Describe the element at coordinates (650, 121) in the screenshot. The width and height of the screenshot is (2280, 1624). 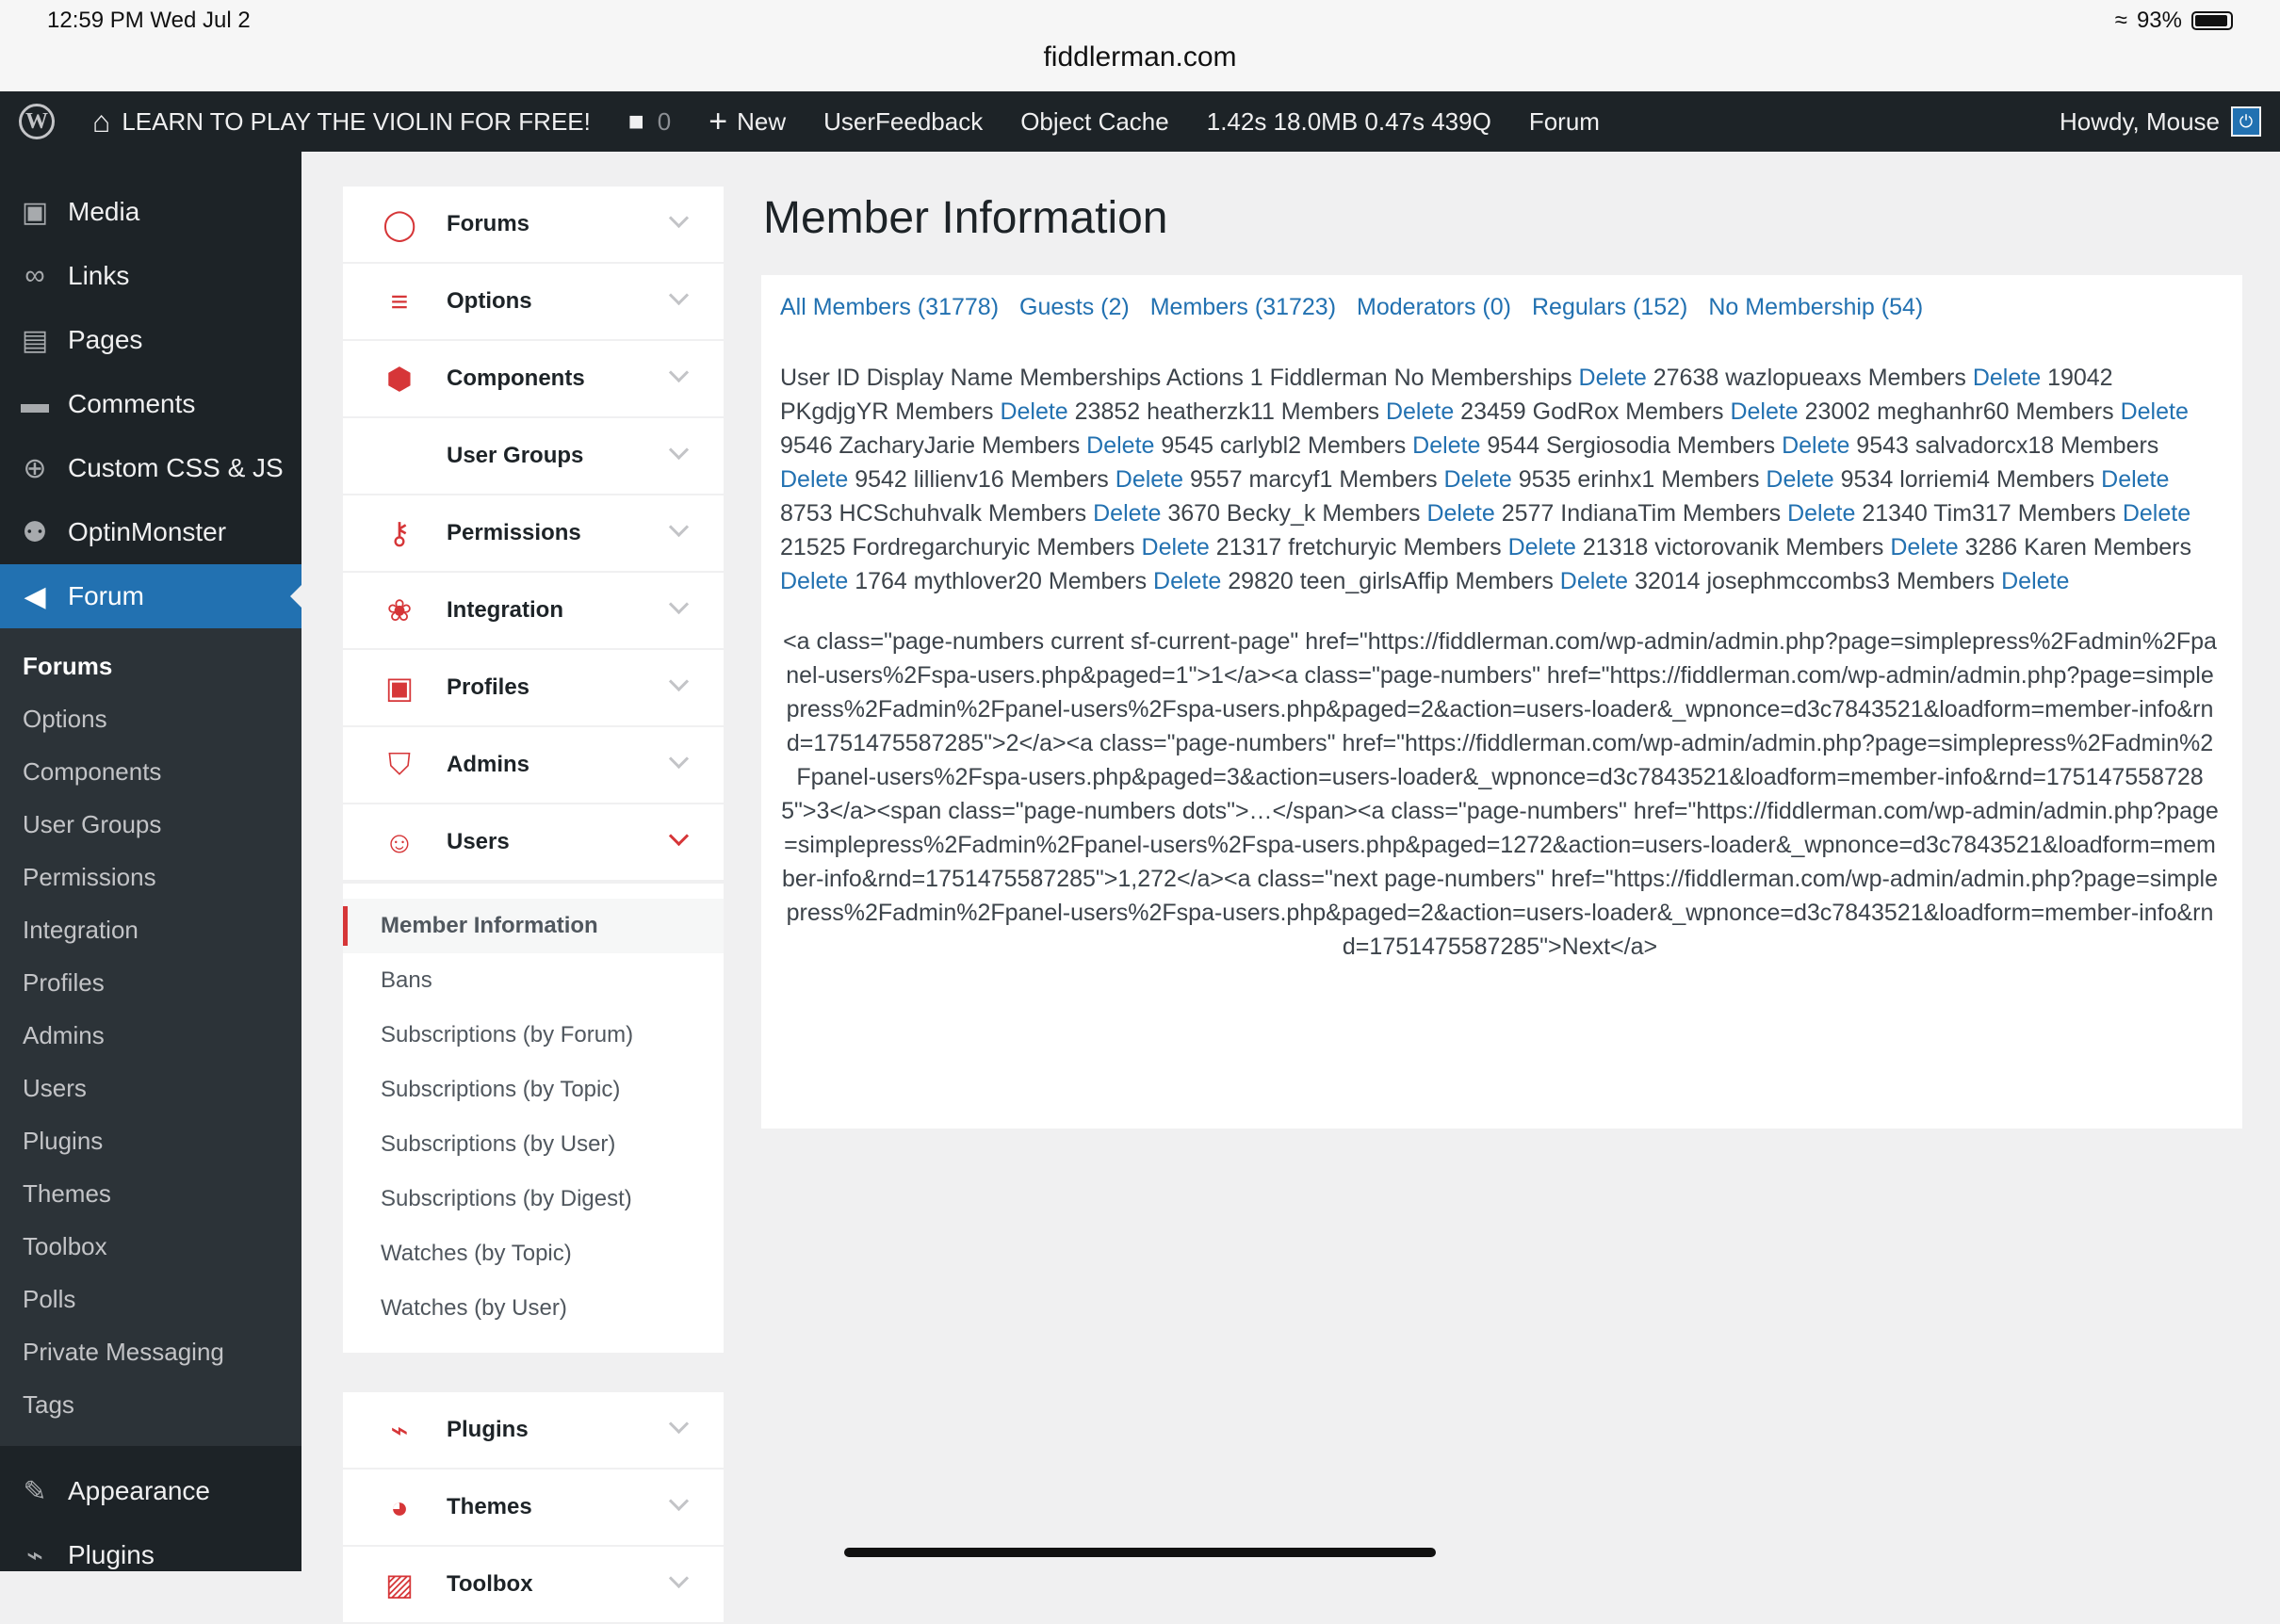
I see `comments-link: ■ 0` at that location.